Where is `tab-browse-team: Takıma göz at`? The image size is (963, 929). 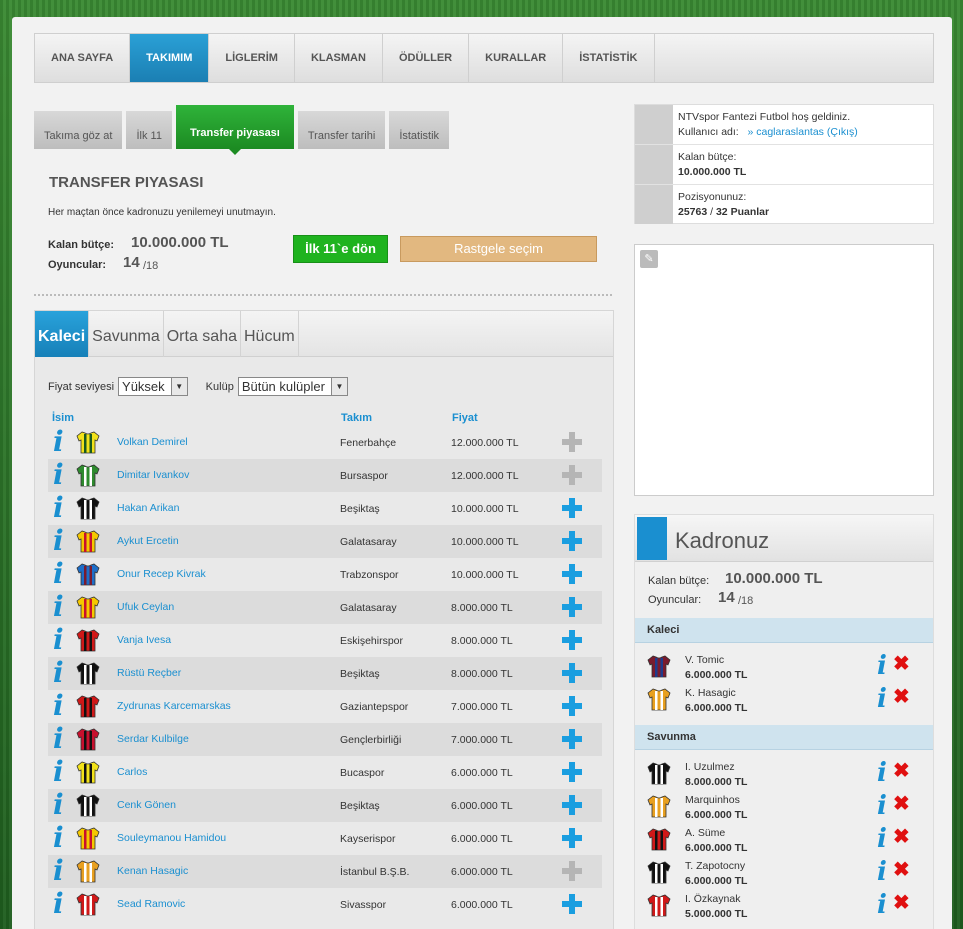
tab-browse-team: Takıma göz at is located at coordinates (78, 130).